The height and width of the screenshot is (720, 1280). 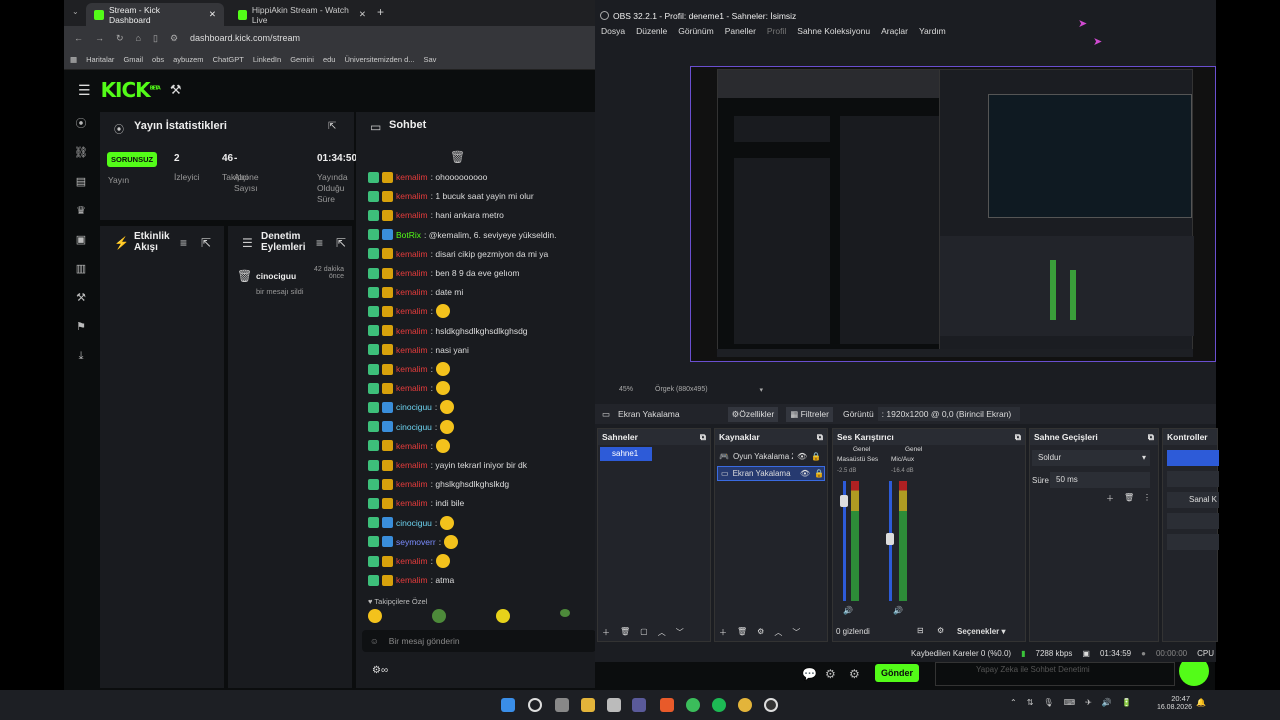 What do you see at coordinates (762, 392) in the screenshot?
I see `chevron-down-icon: ▾` at bounding box center [762, 392].